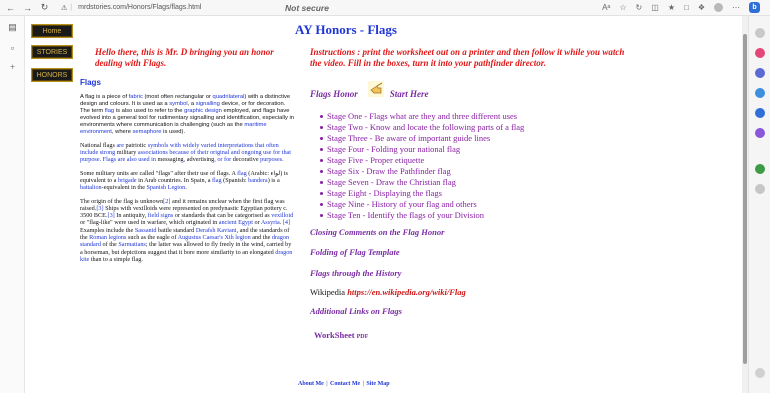 This screenshot has width=770, height=393. I want to click on article-link: Assyria, so click(270, 222).